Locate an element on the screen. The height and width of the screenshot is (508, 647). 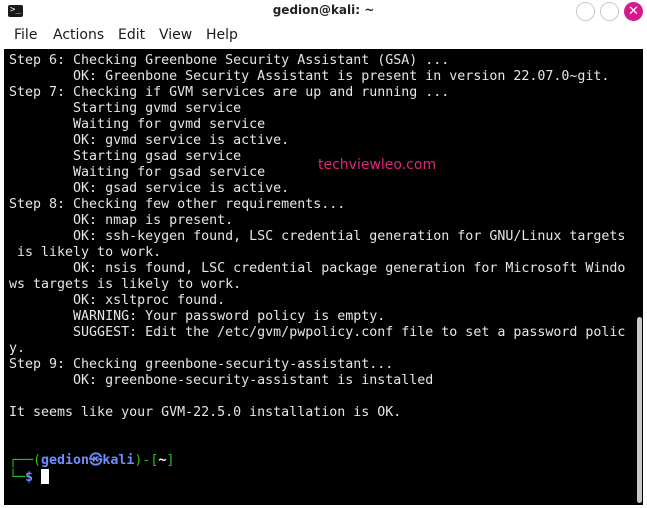
maximize-button is located at coordinates (609, 11).